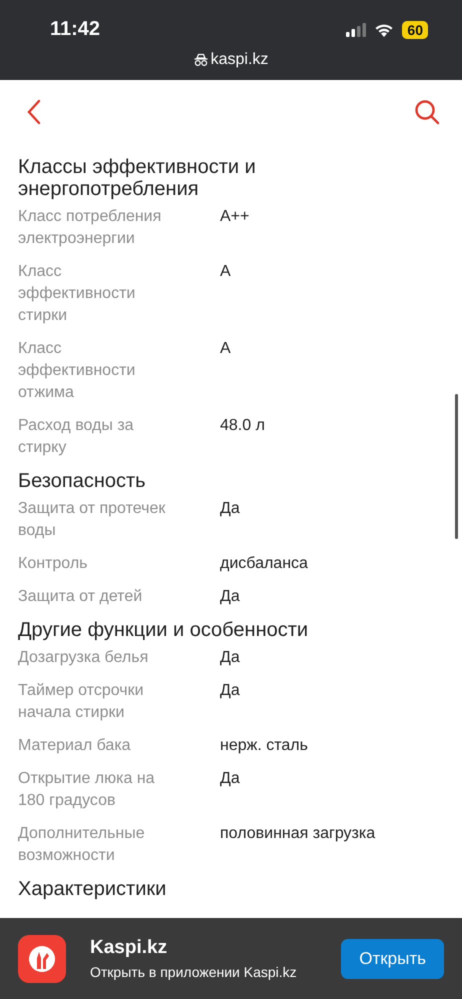 The image size is (462, 999). Describe the element at coordinates (194, 972) in the screenshot. I see `banner-subtitle: Открыть в приложении Kaspi.kz` at that location.